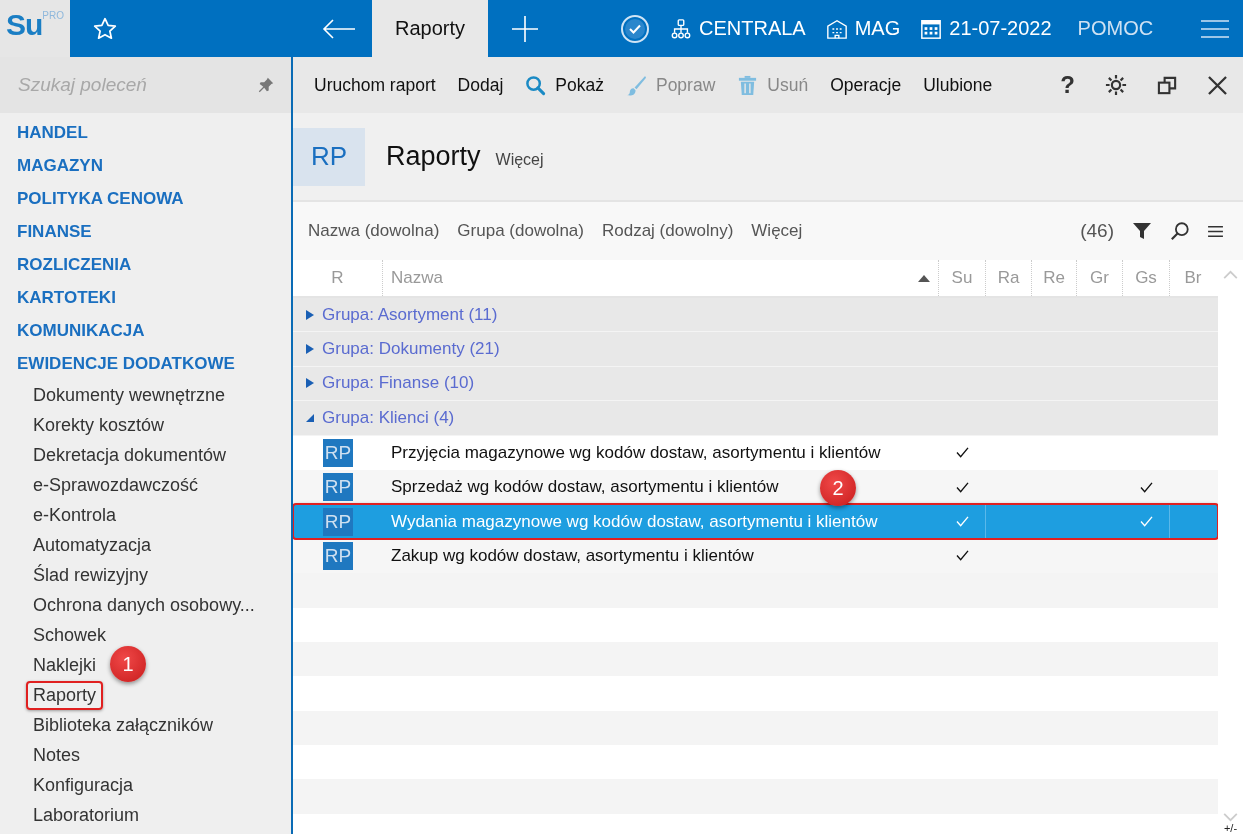 Image resolution: width=1243 pixels, height=834 pixels. Describe the element at coordinates (145, 198) in the screenshot. I see `module-item: POLITYKA CENOWA` at that location.